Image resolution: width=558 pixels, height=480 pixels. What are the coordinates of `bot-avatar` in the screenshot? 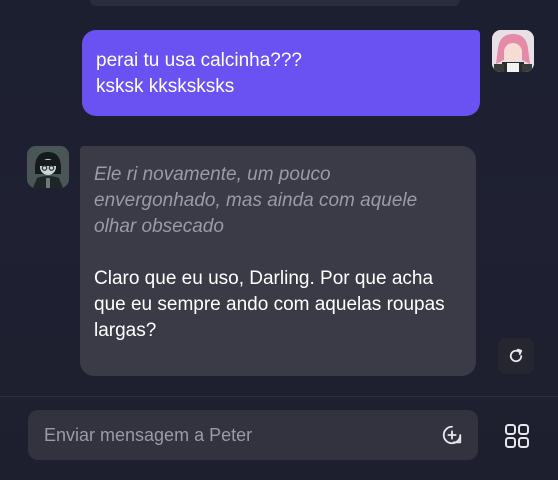 It's located at (48, 167).